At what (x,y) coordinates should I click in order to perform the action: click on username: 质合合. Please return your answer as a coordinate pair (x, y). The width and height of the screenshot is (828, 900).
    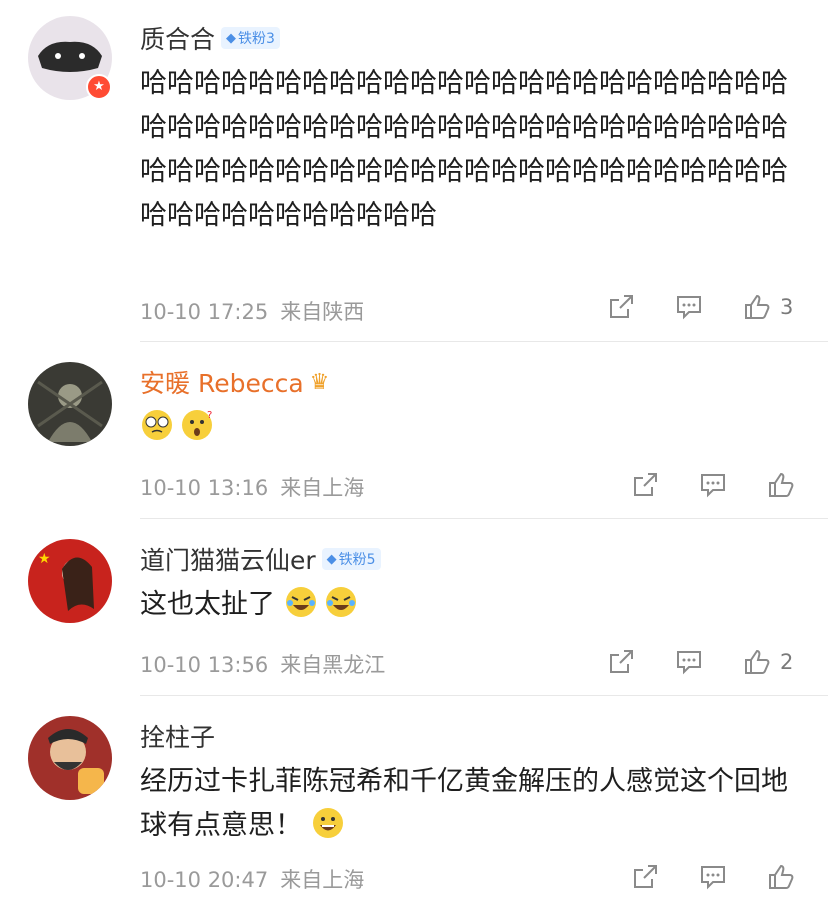
    Looking at the image, I should click on (177, 38).